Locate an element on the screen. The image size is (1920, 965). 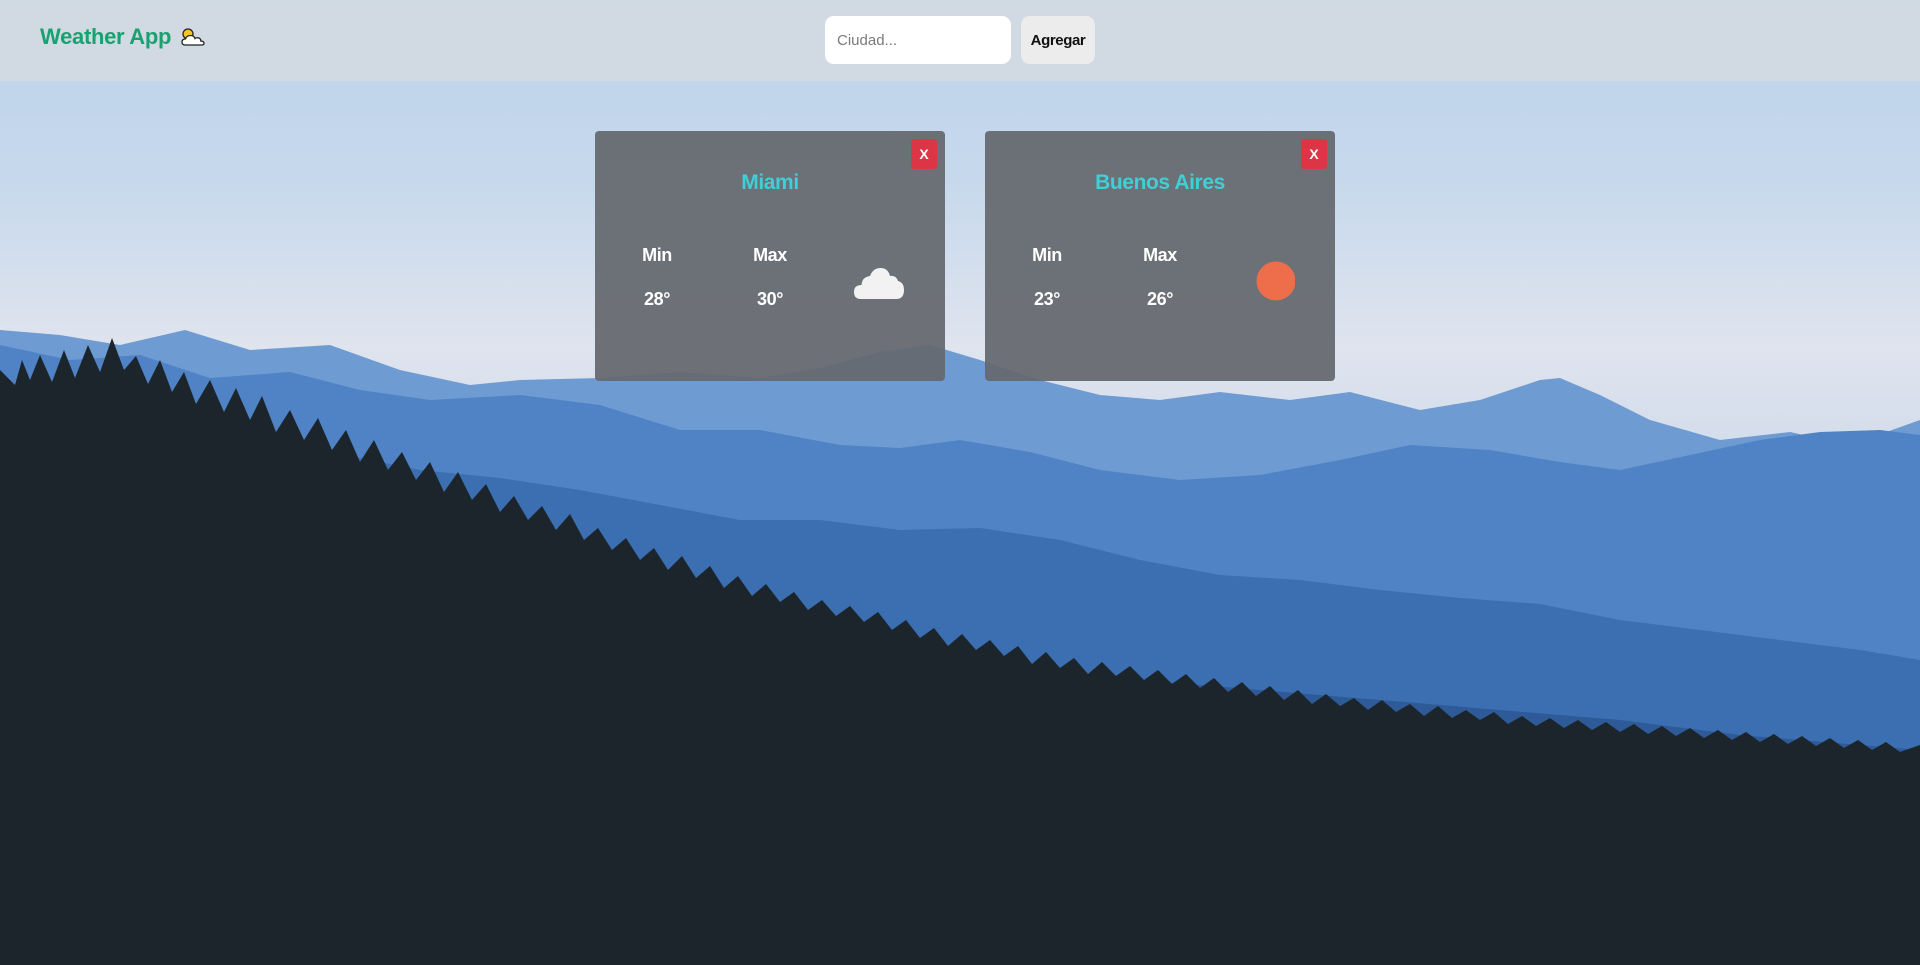
max-value: 26° is located at coordinates (1160, 299).